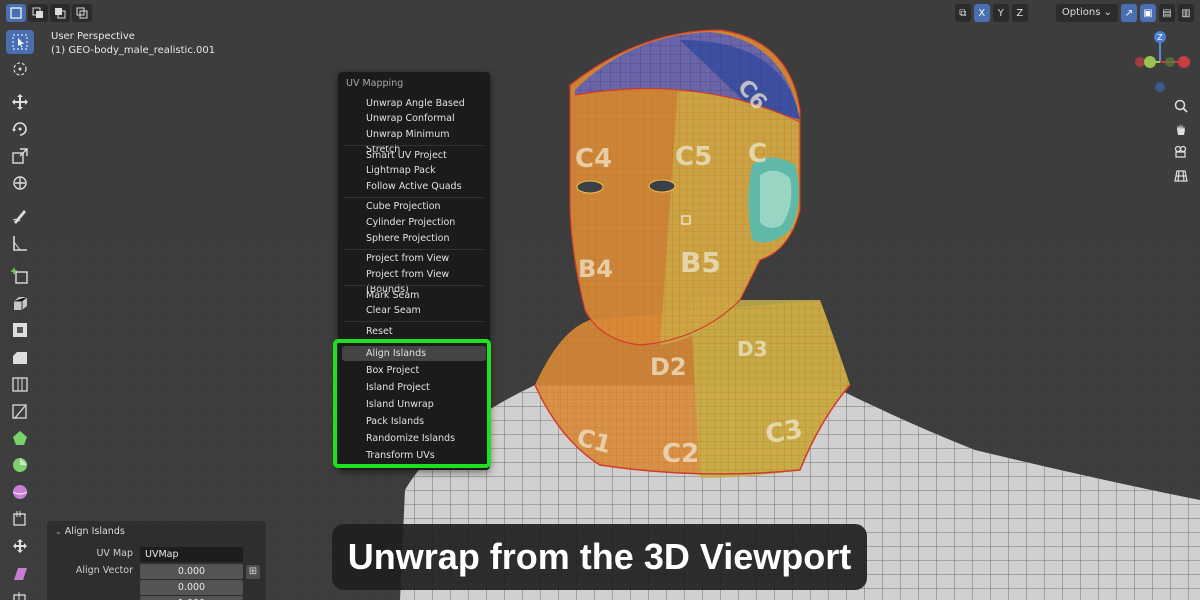 This screenshot has width=1200, height=600. What do you see at coordinates (20, 216) in the screenshot?
I see `annotate-icon` at bounding box center [20, 216].